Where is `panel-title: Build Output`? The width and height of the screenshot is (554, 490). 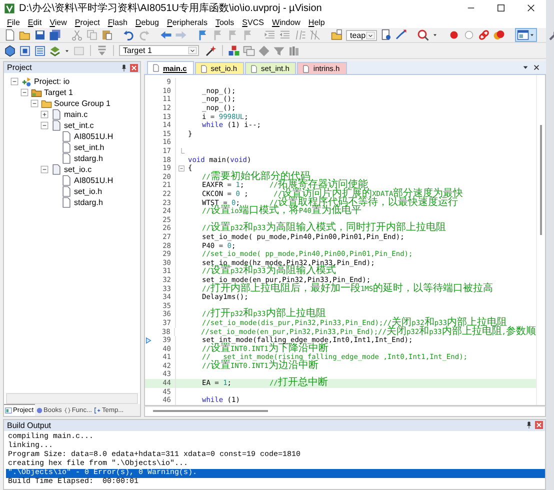
panel-title: Build Output is located at coordinates (29, 425).